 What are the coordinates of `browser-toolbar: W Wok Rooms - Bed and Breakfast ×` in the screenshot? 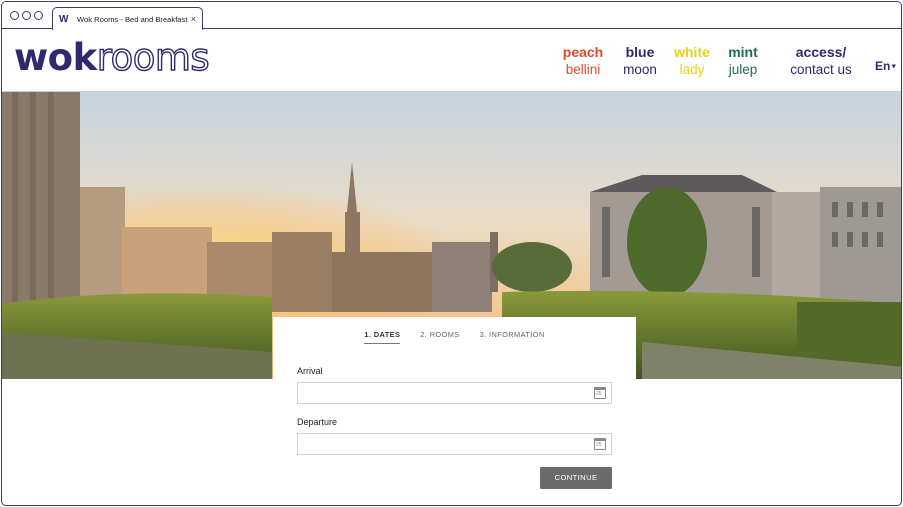 It's located at (451, 16).